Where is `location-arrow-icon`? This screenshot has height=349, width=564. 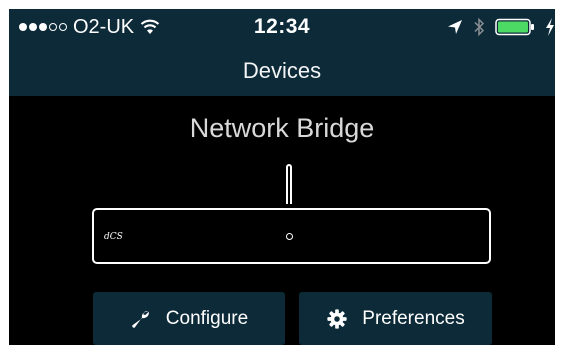 location-arrow-icon is located at coordinates (455, 27).